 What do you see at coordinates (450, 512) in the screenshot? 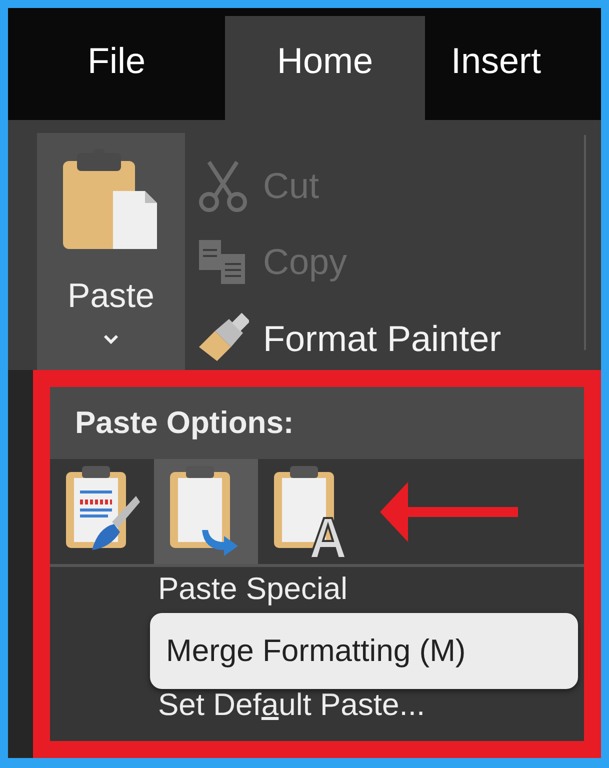
I see `arrow-icon` at bounding box center [450, 512].